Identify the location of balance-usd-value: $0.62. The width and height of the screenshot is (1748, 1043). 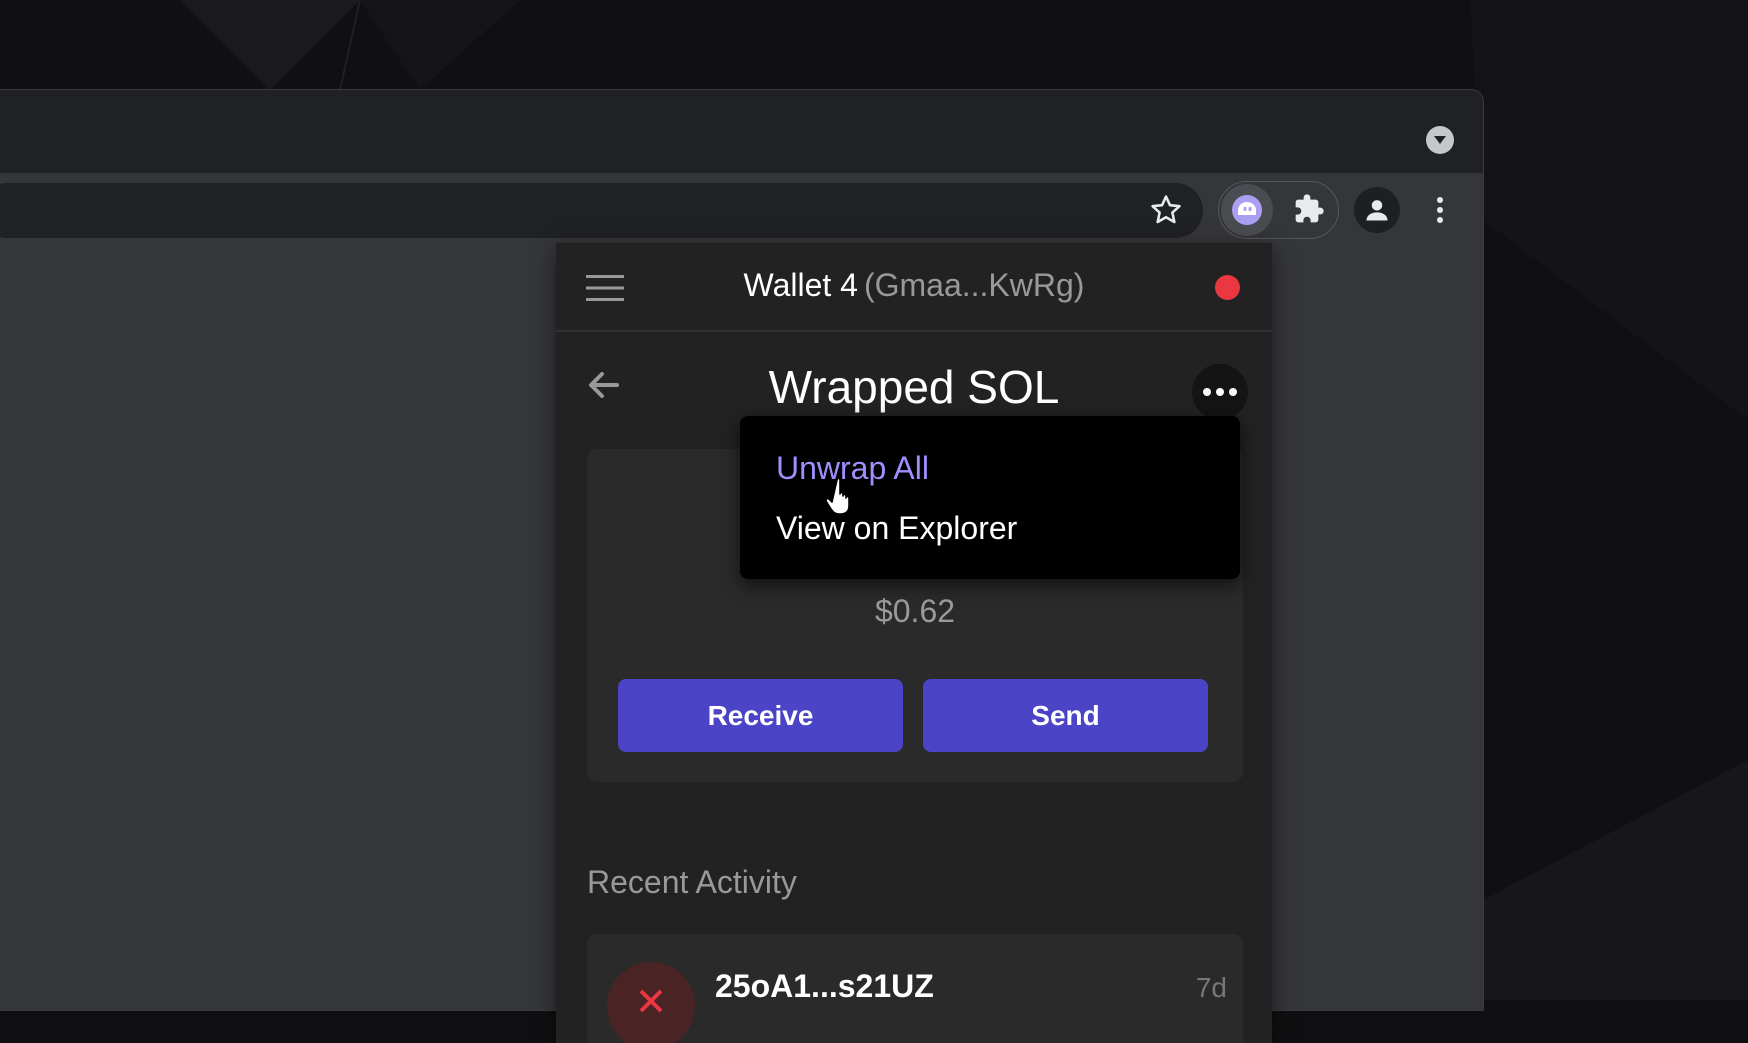
(915, 611).